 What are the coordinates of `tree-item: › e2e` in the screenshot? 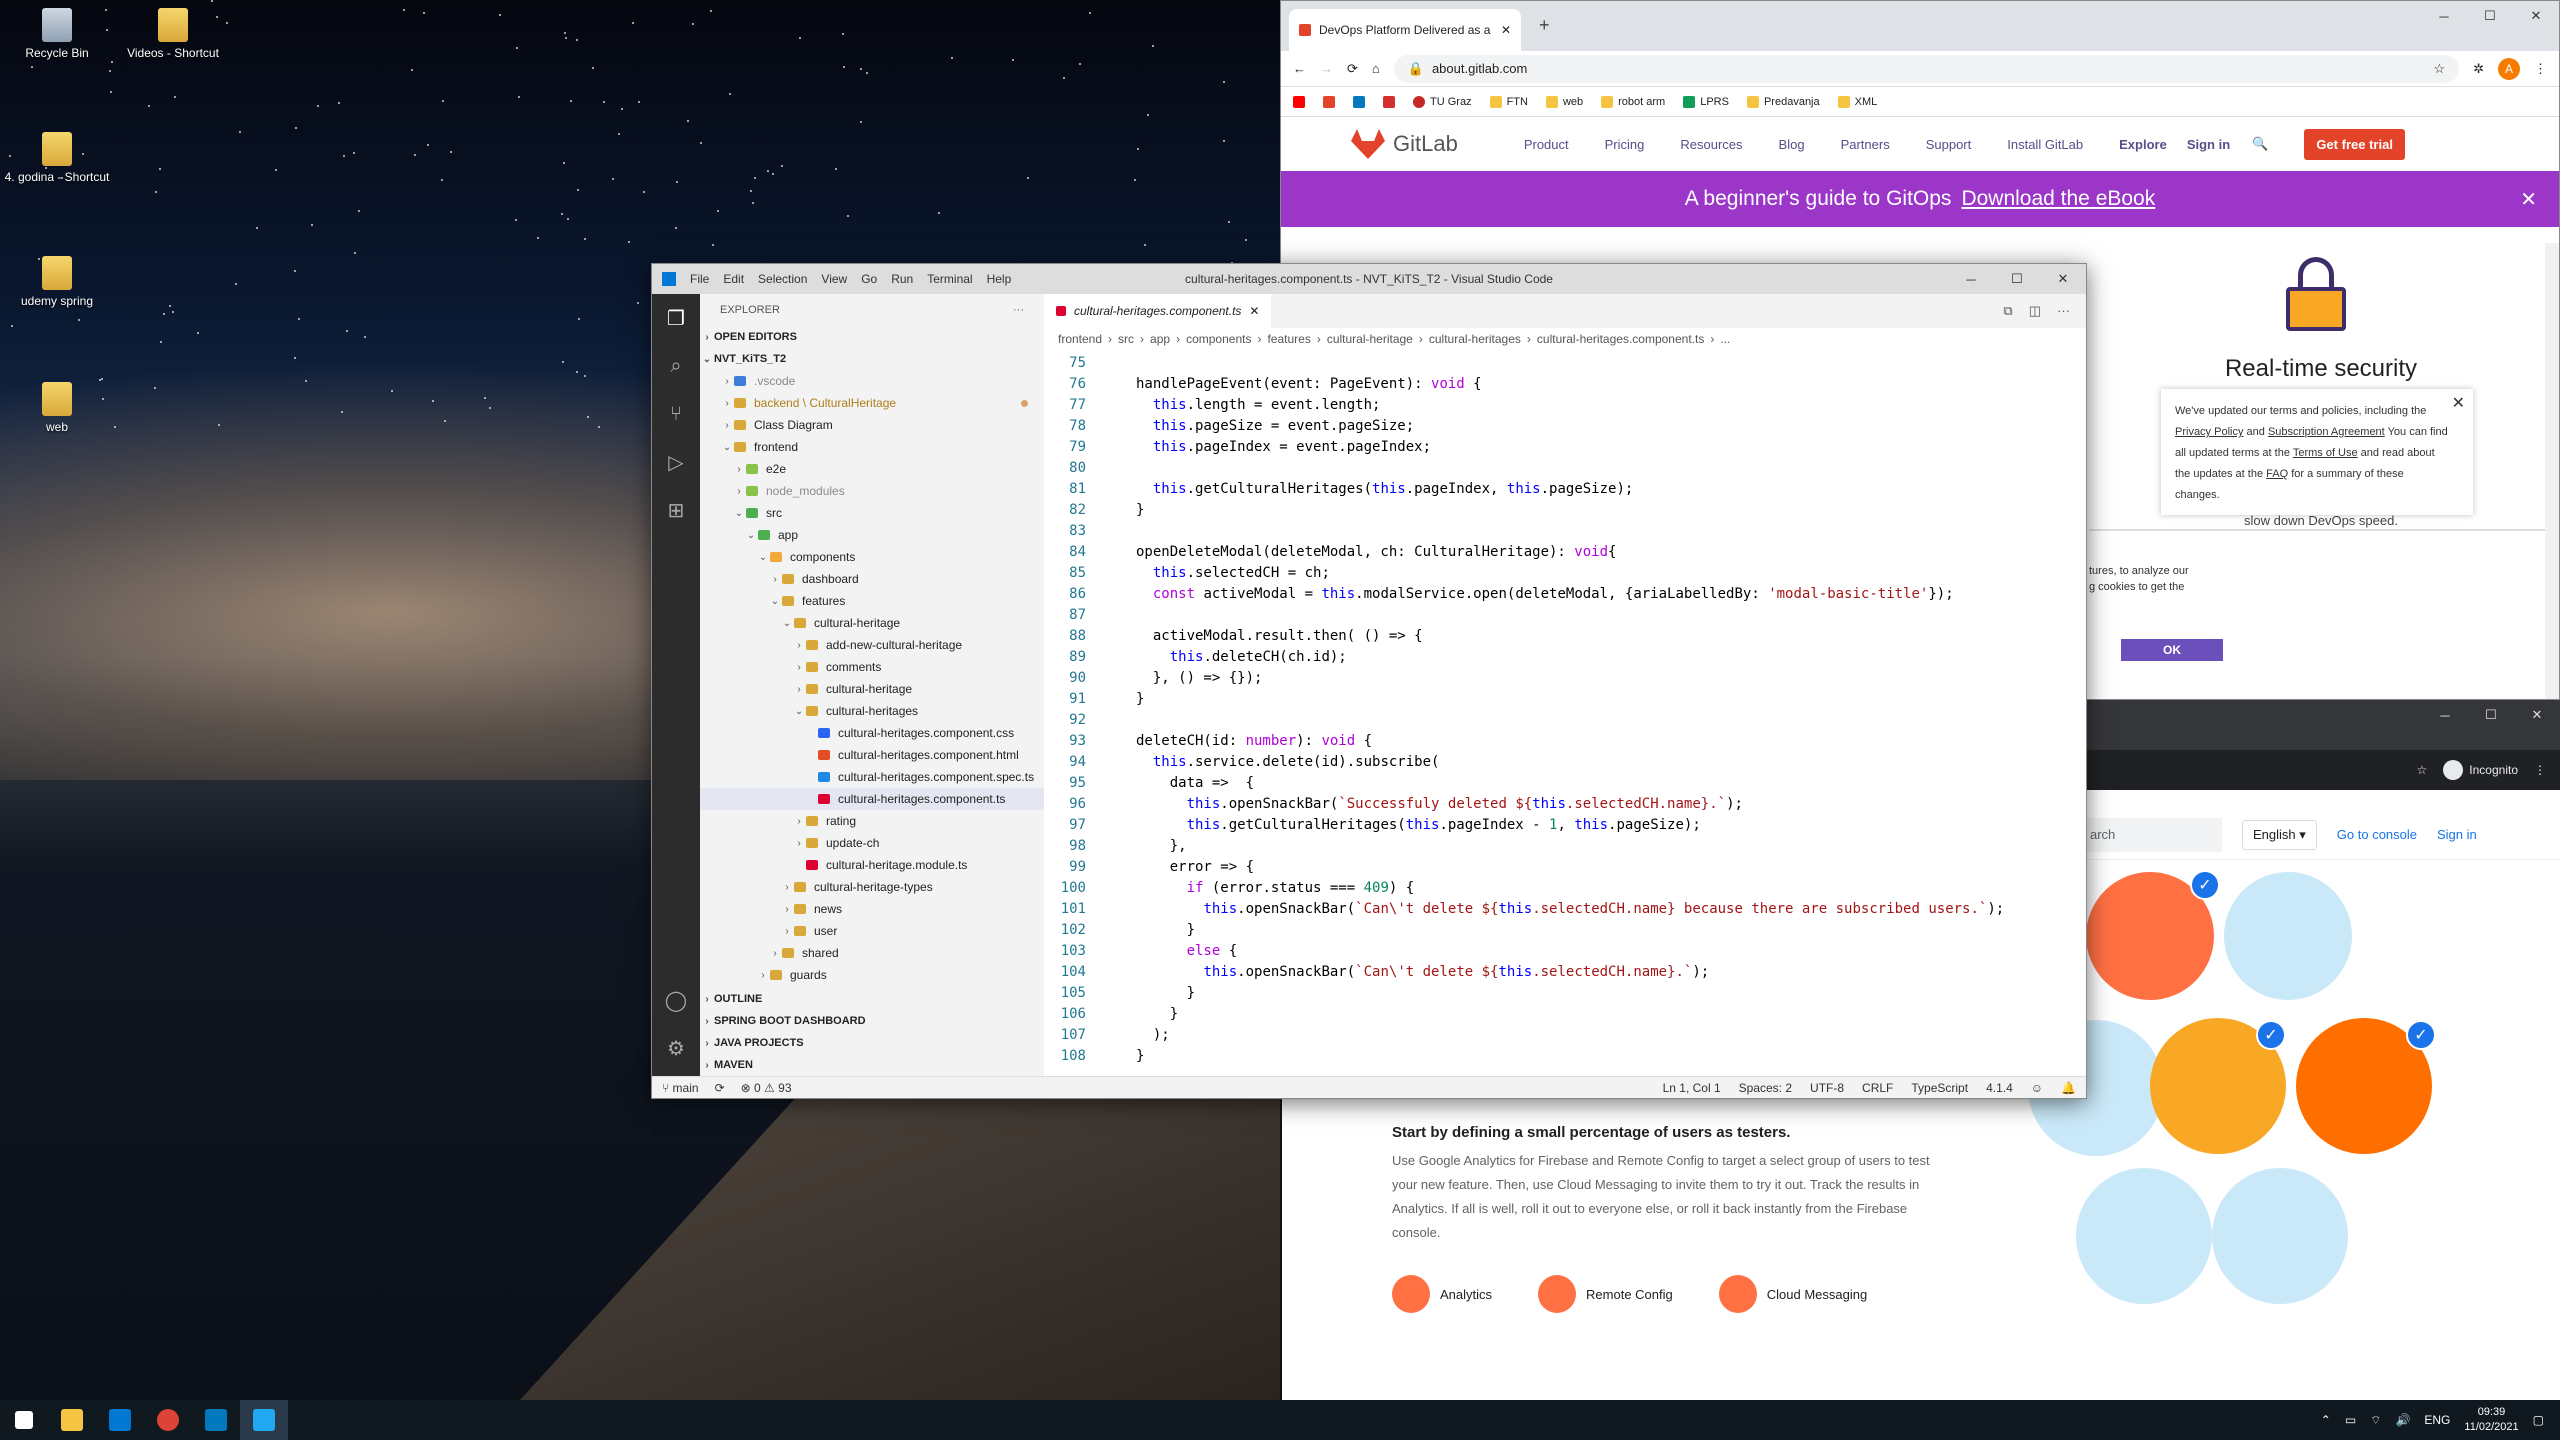 It's located at (872, 469).